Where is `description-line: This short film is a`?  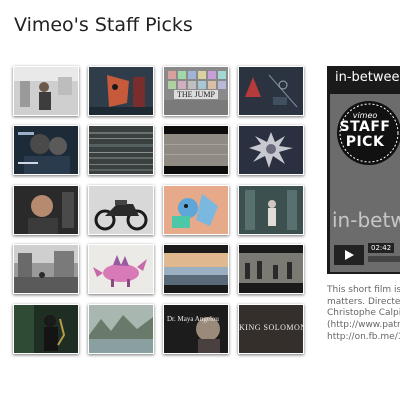
description-line: This short film is a is located at coordinates (363, 290).